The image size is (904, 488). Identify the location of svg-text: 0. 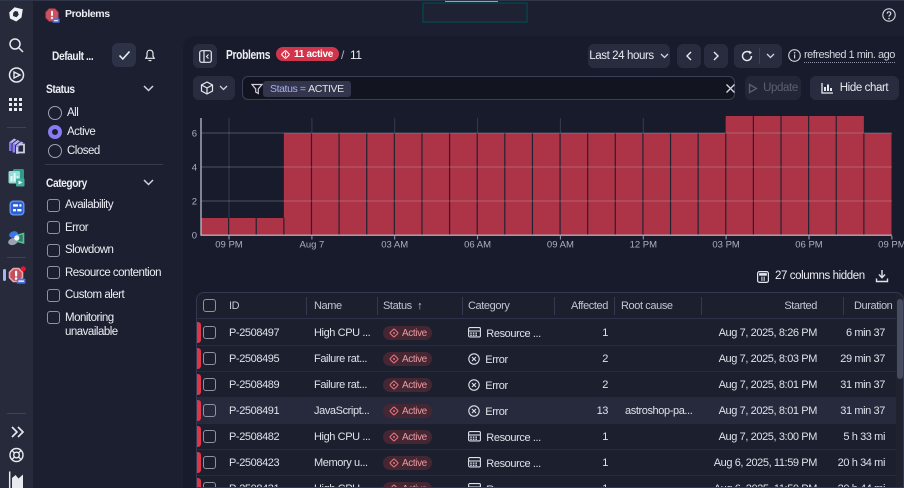
(194, 235).